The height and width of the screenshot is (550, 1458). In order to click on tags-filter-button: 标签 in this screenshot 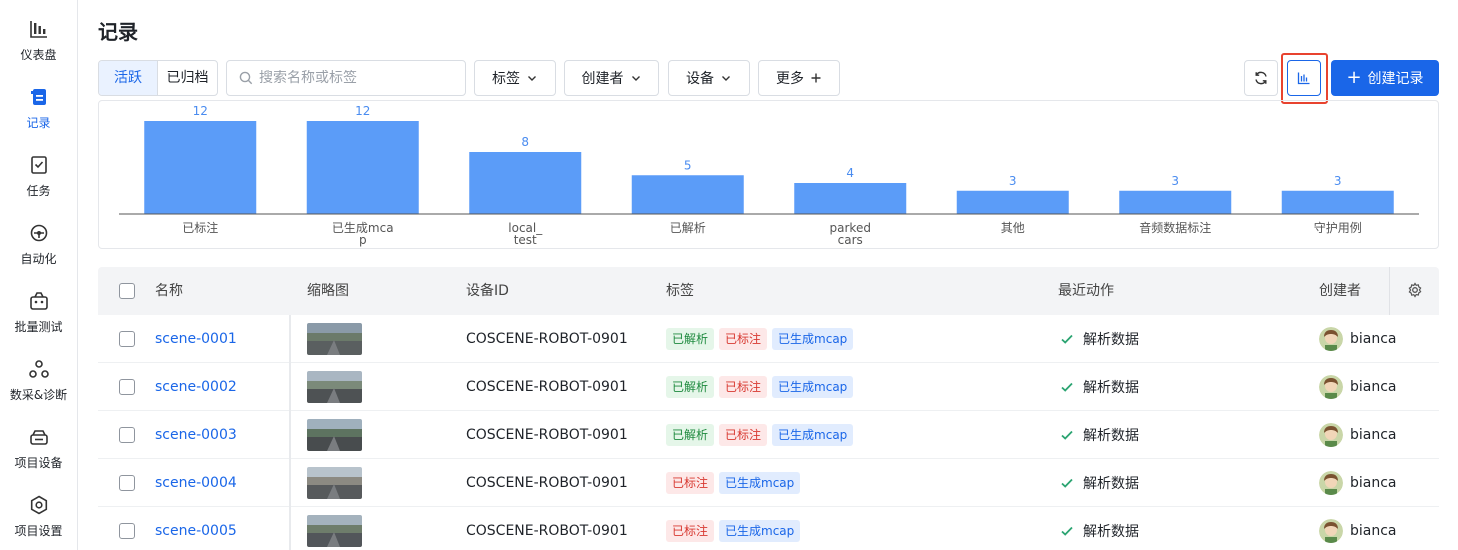, I will do `click(515, 78)`.